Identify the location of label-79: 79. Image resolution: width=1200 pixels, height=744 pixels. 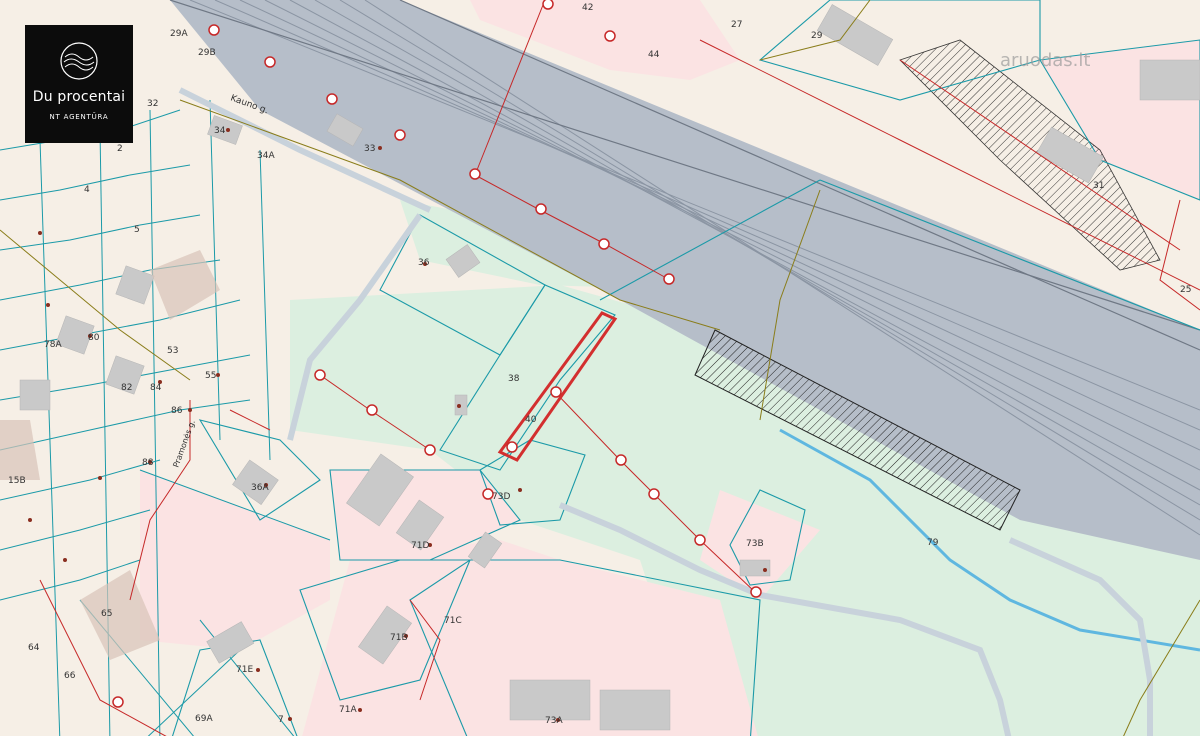
(933, 543).